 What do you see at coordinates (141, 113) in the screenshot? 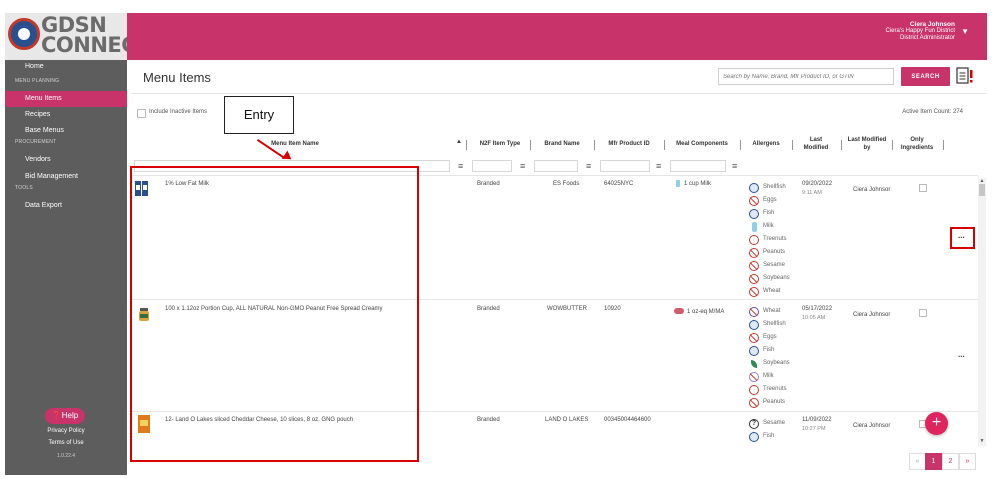
I see `include-inactive-checkbox` at bounding box center [141, 113].